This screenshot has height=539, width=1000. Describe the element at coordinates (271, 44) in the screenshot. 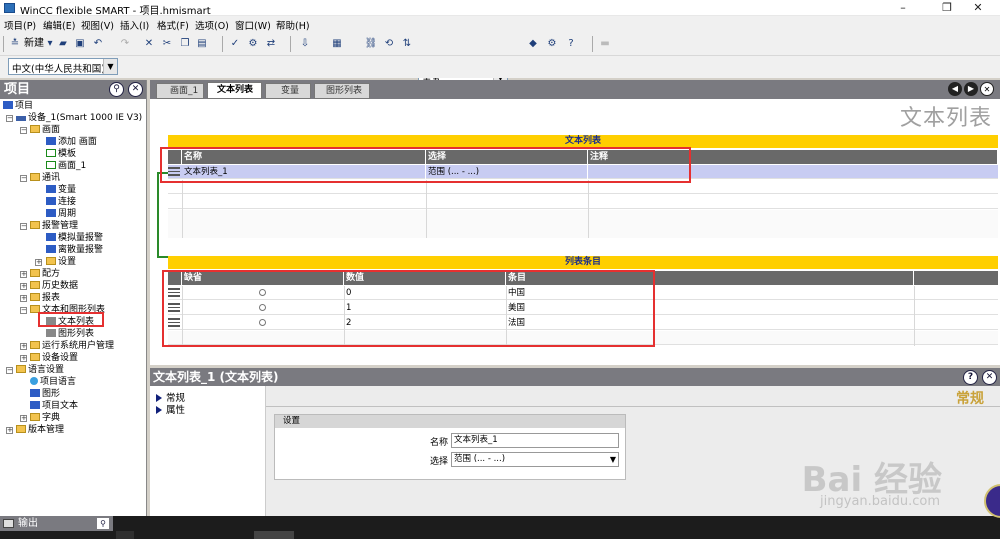

I see `transfer-icon: ⇄` at that location.